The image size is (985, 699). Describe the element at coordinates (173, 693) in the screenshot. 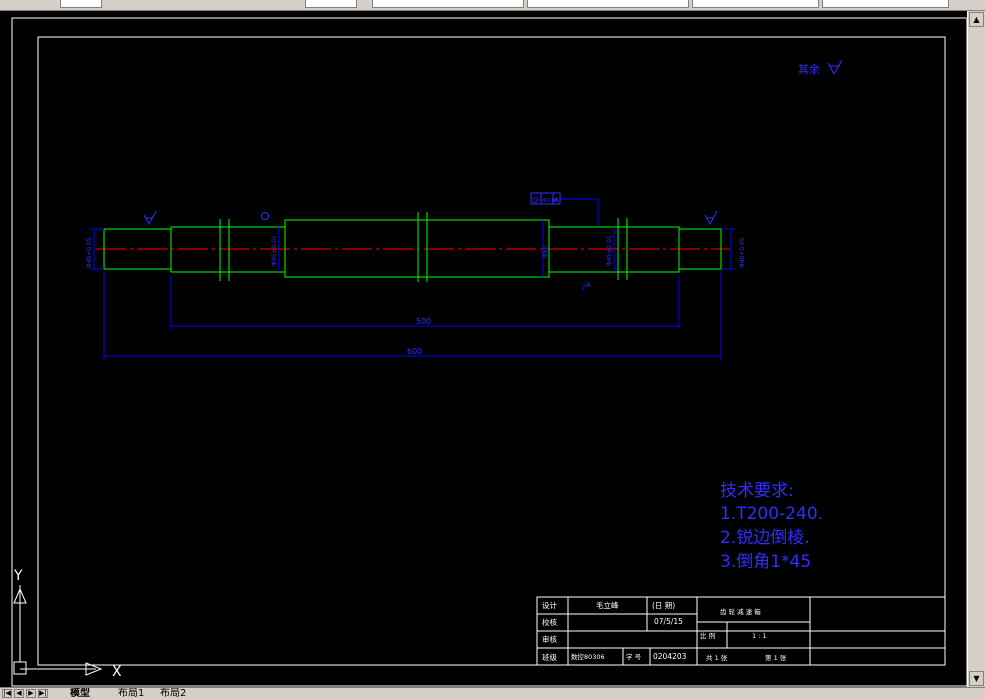

I see `tab-layout2: 布局2` at that location.